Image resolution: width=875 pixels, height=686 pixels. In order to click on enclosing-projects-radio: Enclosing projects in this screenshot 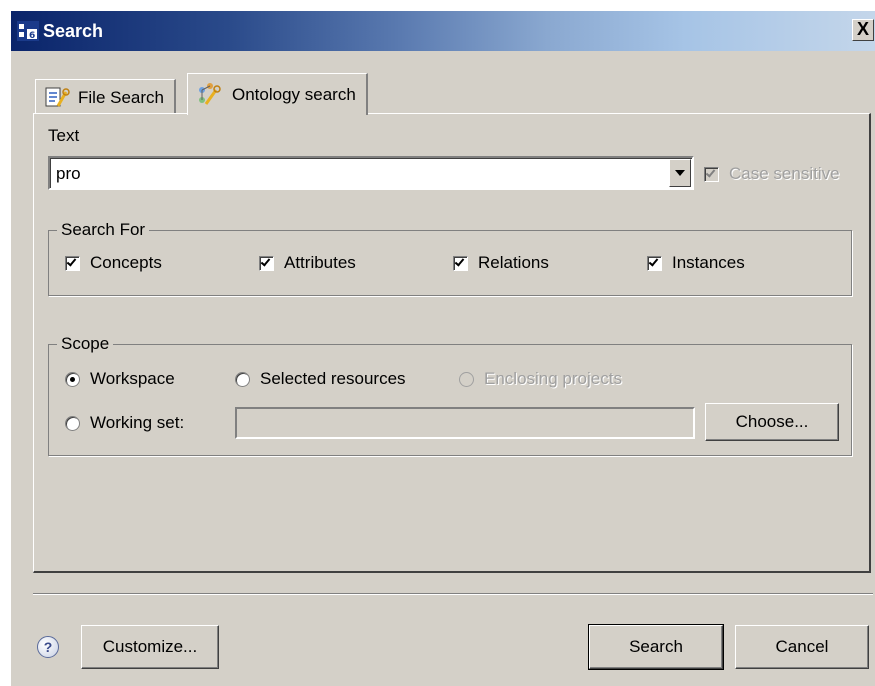, I will do `click(540, 379)`.